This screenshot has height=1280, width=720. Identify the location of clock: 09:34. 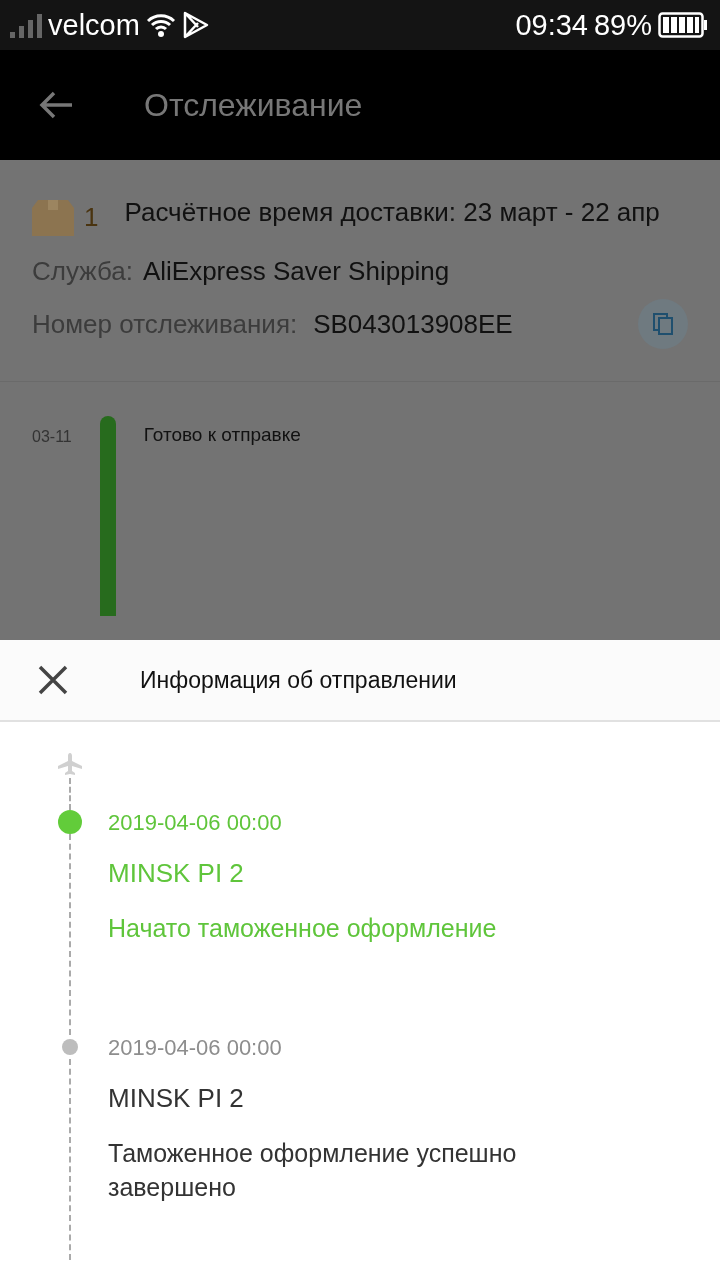
(551, 25).